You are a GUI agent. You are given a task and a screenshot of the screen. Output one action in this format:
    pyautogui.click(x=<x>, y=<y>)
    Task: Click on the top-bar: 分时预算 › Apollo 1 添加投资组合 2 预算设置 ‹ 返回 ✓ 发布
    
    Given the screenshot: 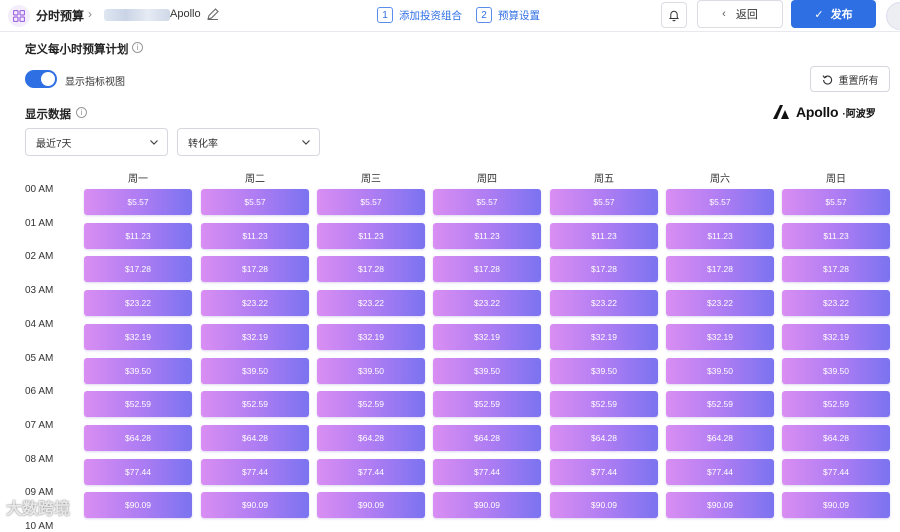 What is the action you would take?
    pyautogui.click(x=450, y=16)
    